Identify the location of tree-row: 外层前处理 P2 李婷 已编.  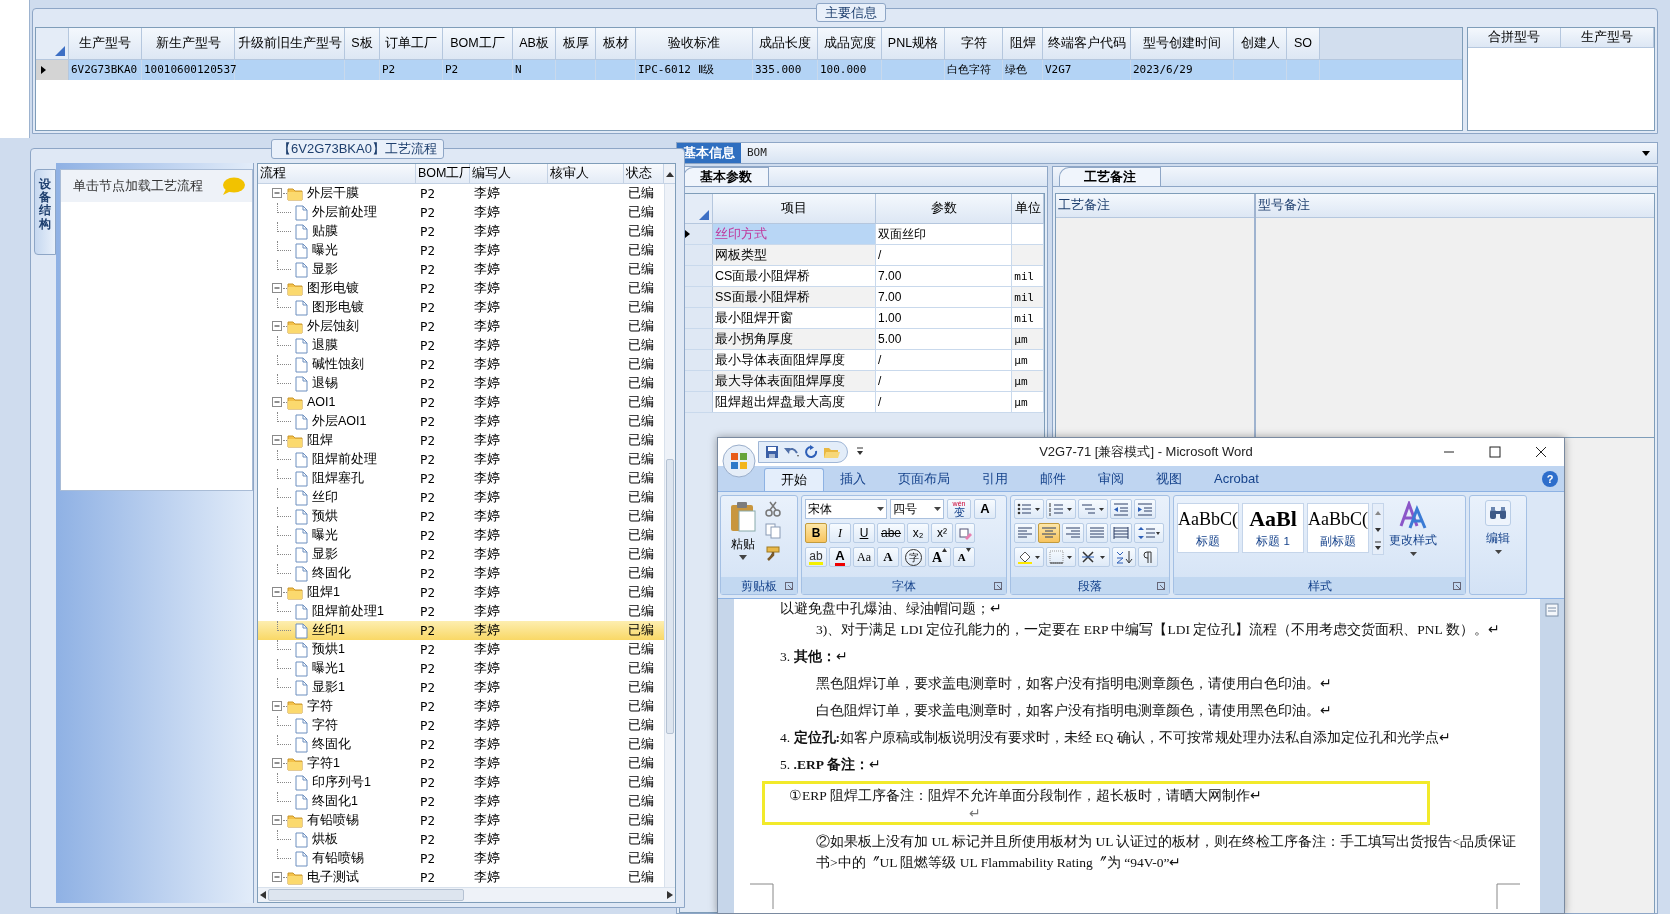
(461, 212).